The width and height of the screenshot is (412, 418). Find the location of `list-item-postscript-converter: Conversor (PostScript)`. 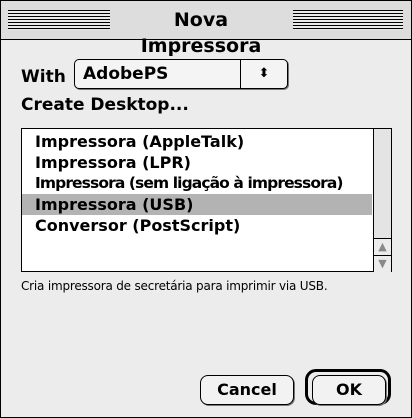

list-item-postscript-converter: Conversor (PostScript) is located at coordinates (197, 225).